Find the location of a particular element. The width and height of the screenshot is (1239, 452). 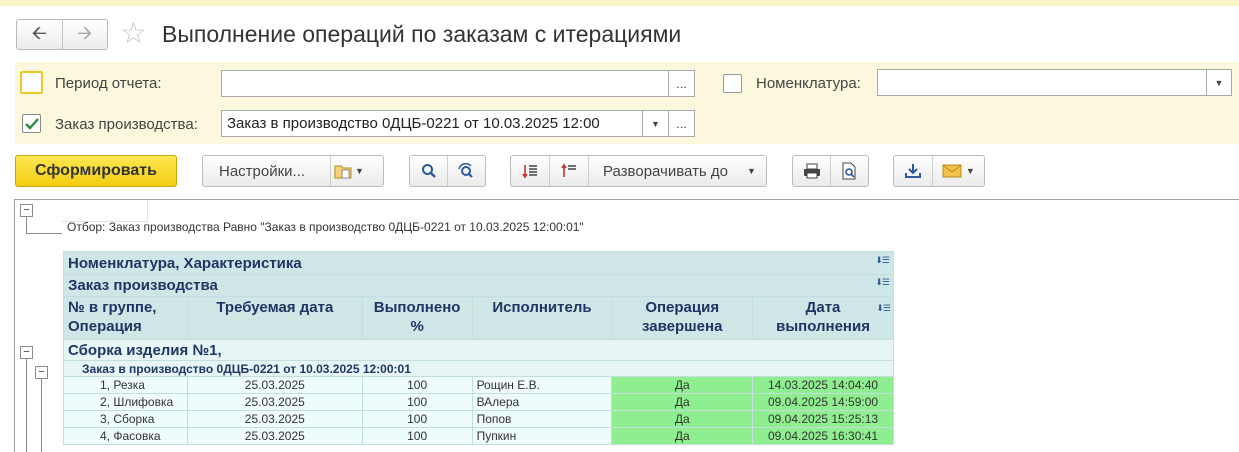

period-label: Период отчета: is located at coordinates (108, 83).